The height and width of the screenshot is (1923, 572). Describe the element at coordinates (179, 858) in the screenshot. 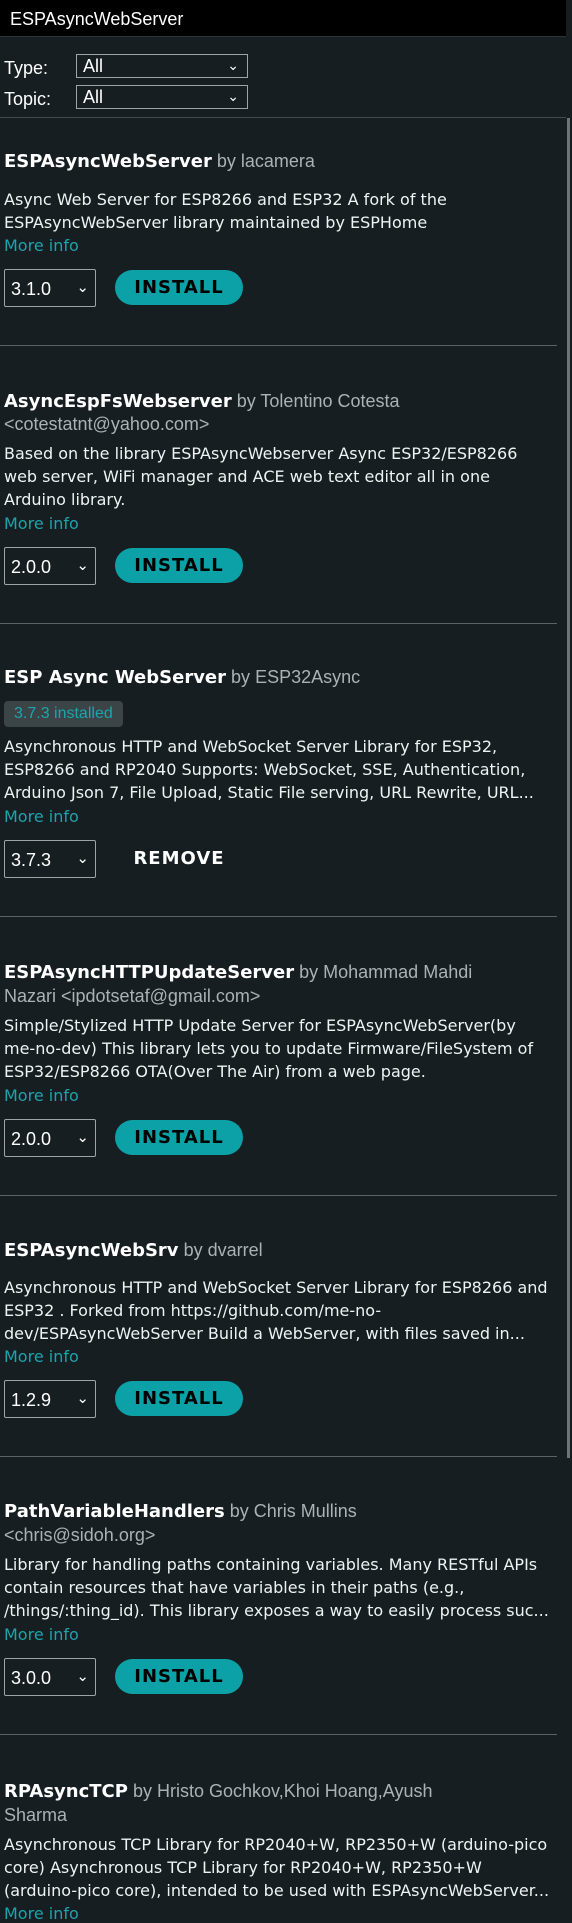

I see `remove-button: REMOVE` at that location.